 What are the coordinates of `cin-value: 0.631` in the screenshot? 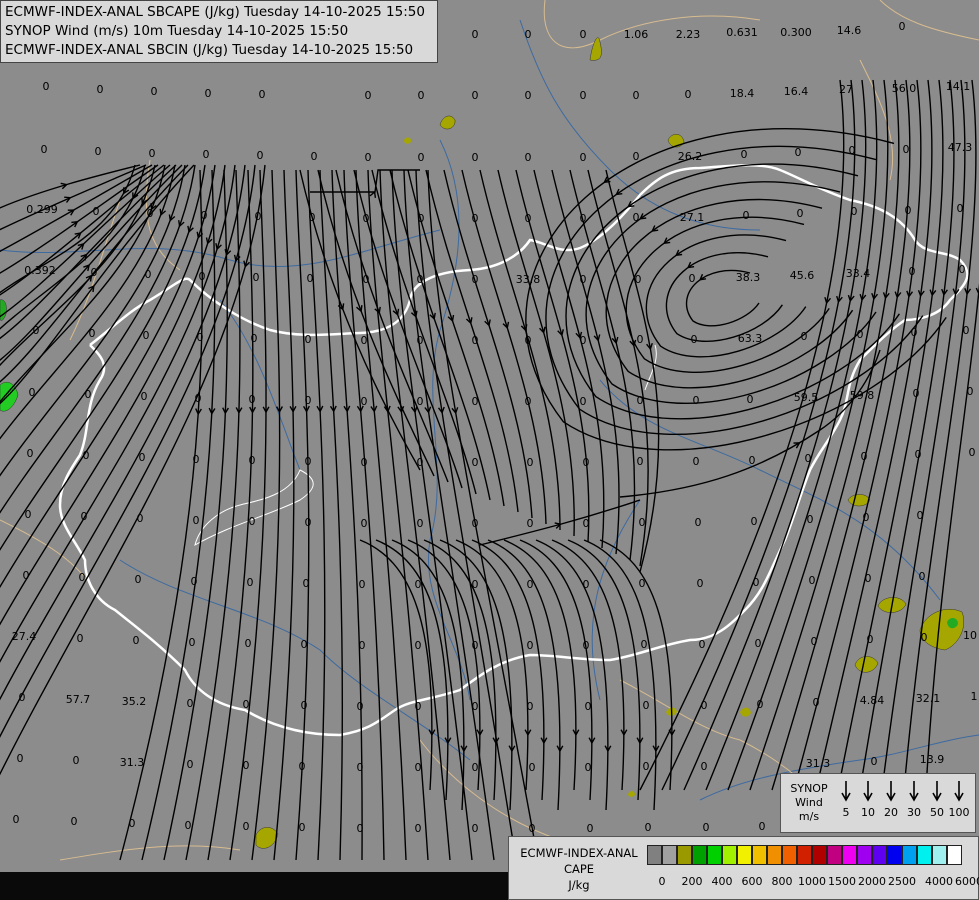 It's located at (742, 32).